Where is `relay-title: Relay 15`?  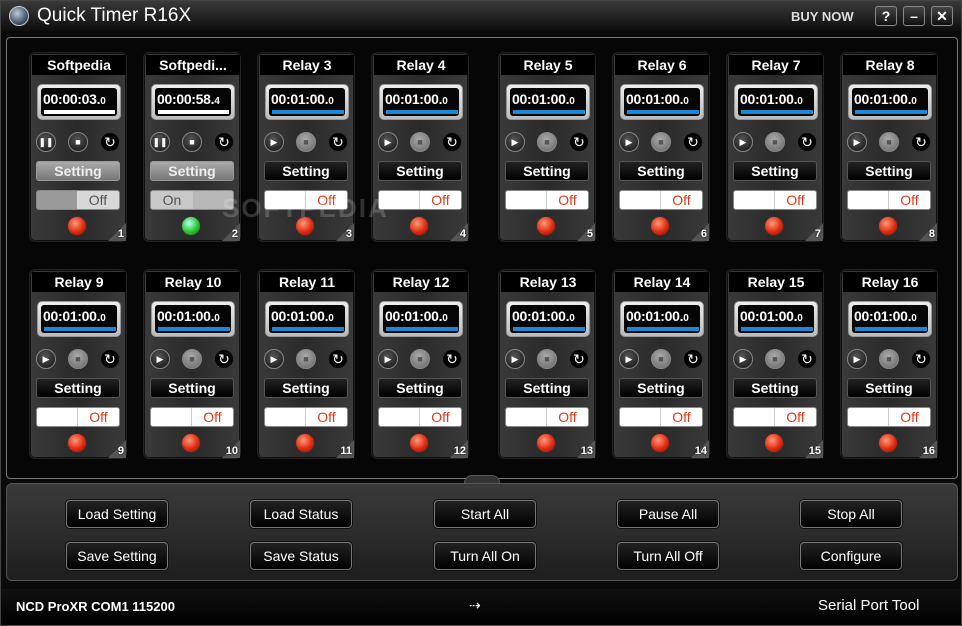
relay-title: Relay 15 is located at coordinates (776, 282).